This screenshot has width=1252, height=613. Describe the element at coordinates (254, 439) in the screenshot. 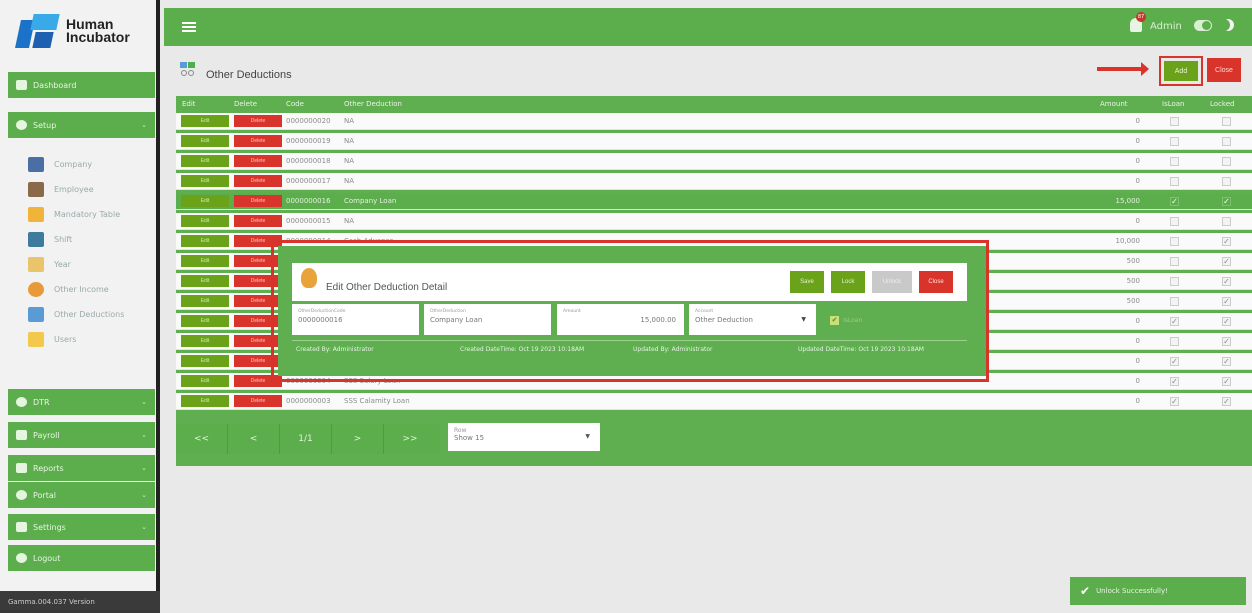

I see `prev-page-button: <` at that location.